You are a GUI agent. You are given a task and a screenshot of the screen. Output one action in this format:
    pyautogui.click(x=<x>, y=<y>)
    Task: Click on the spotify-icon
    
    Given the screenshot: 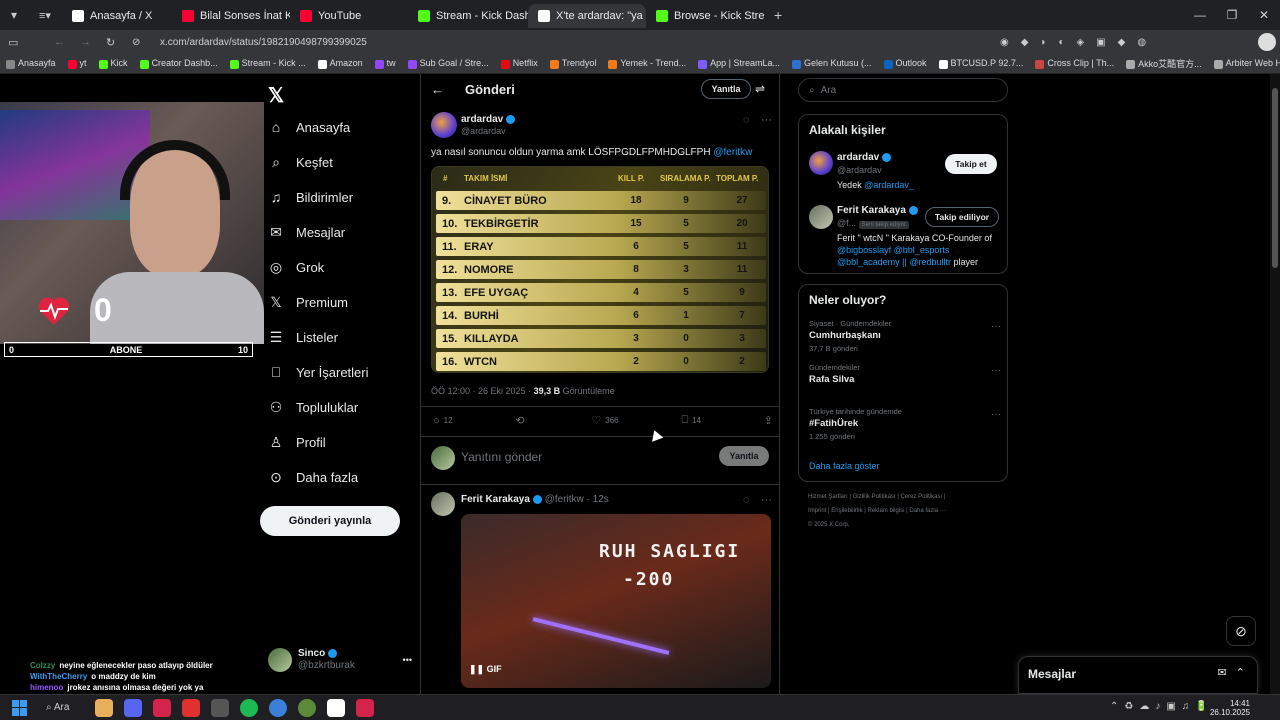 What is the action you would take?
    pyautogui.click(x=248, y=707)
    